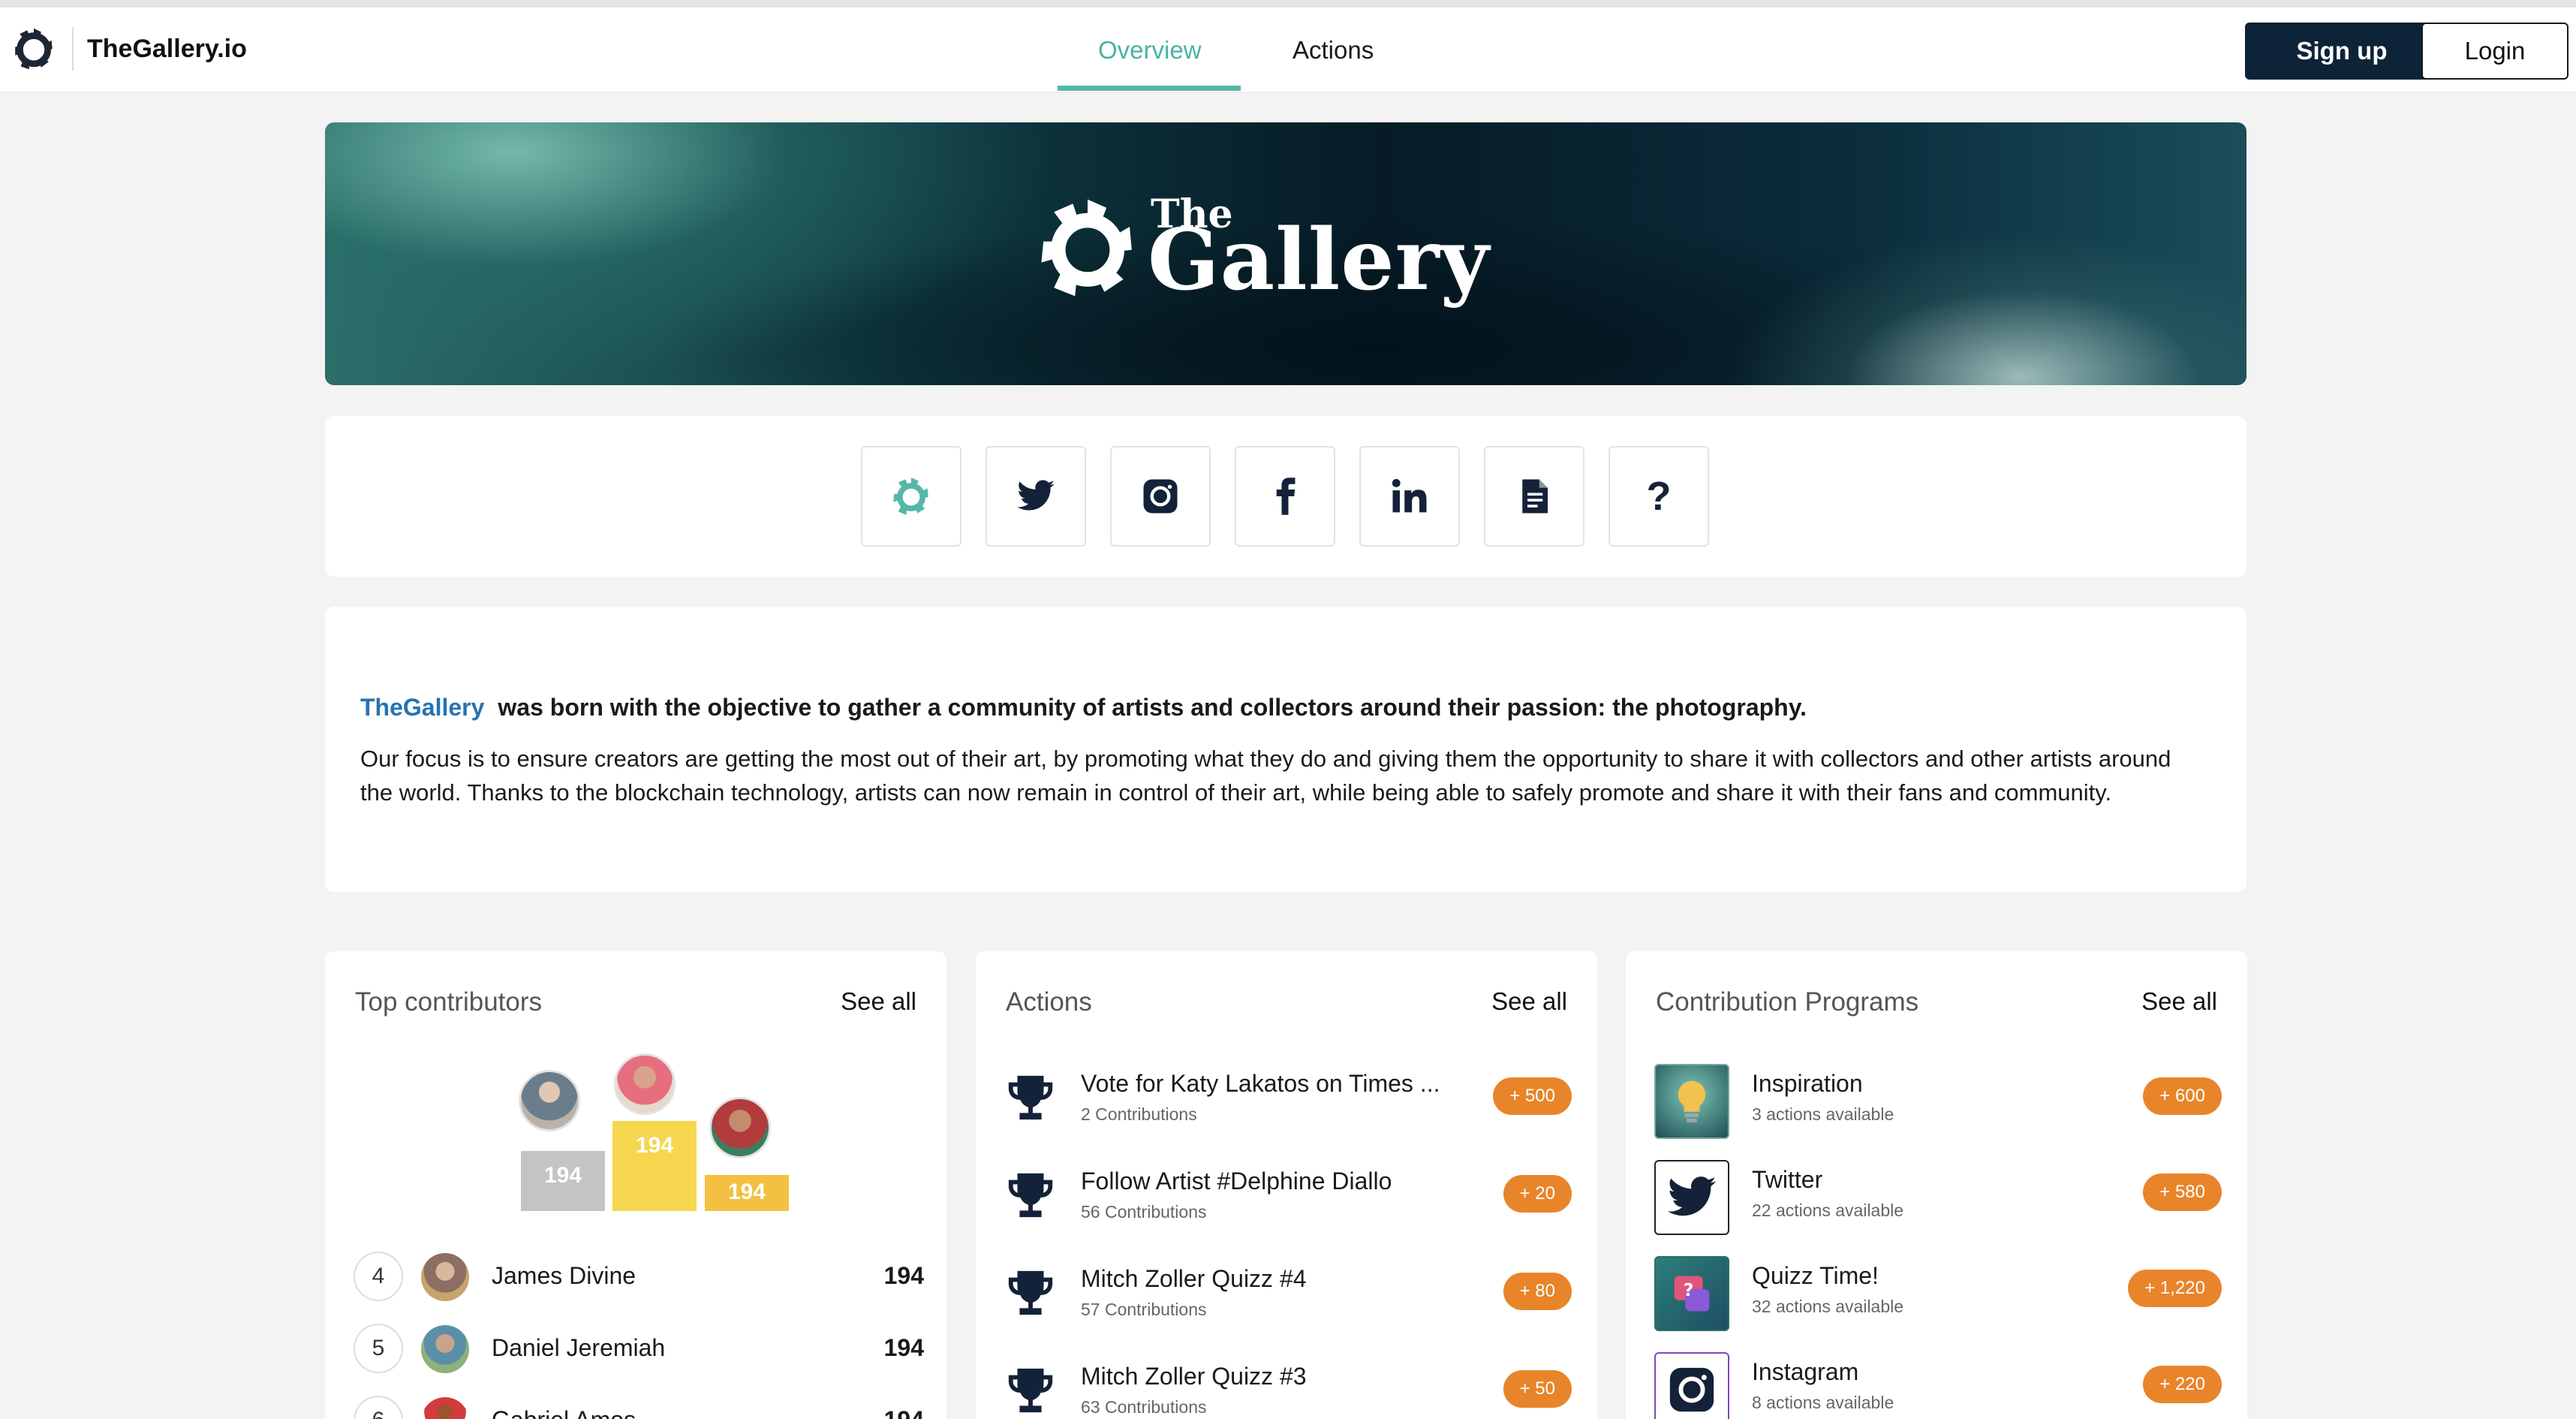  What do you see at coordinates (422, 707) in the screenshot?
I see `about-brand-name: TheGallery` at bounding box center [422, 707].